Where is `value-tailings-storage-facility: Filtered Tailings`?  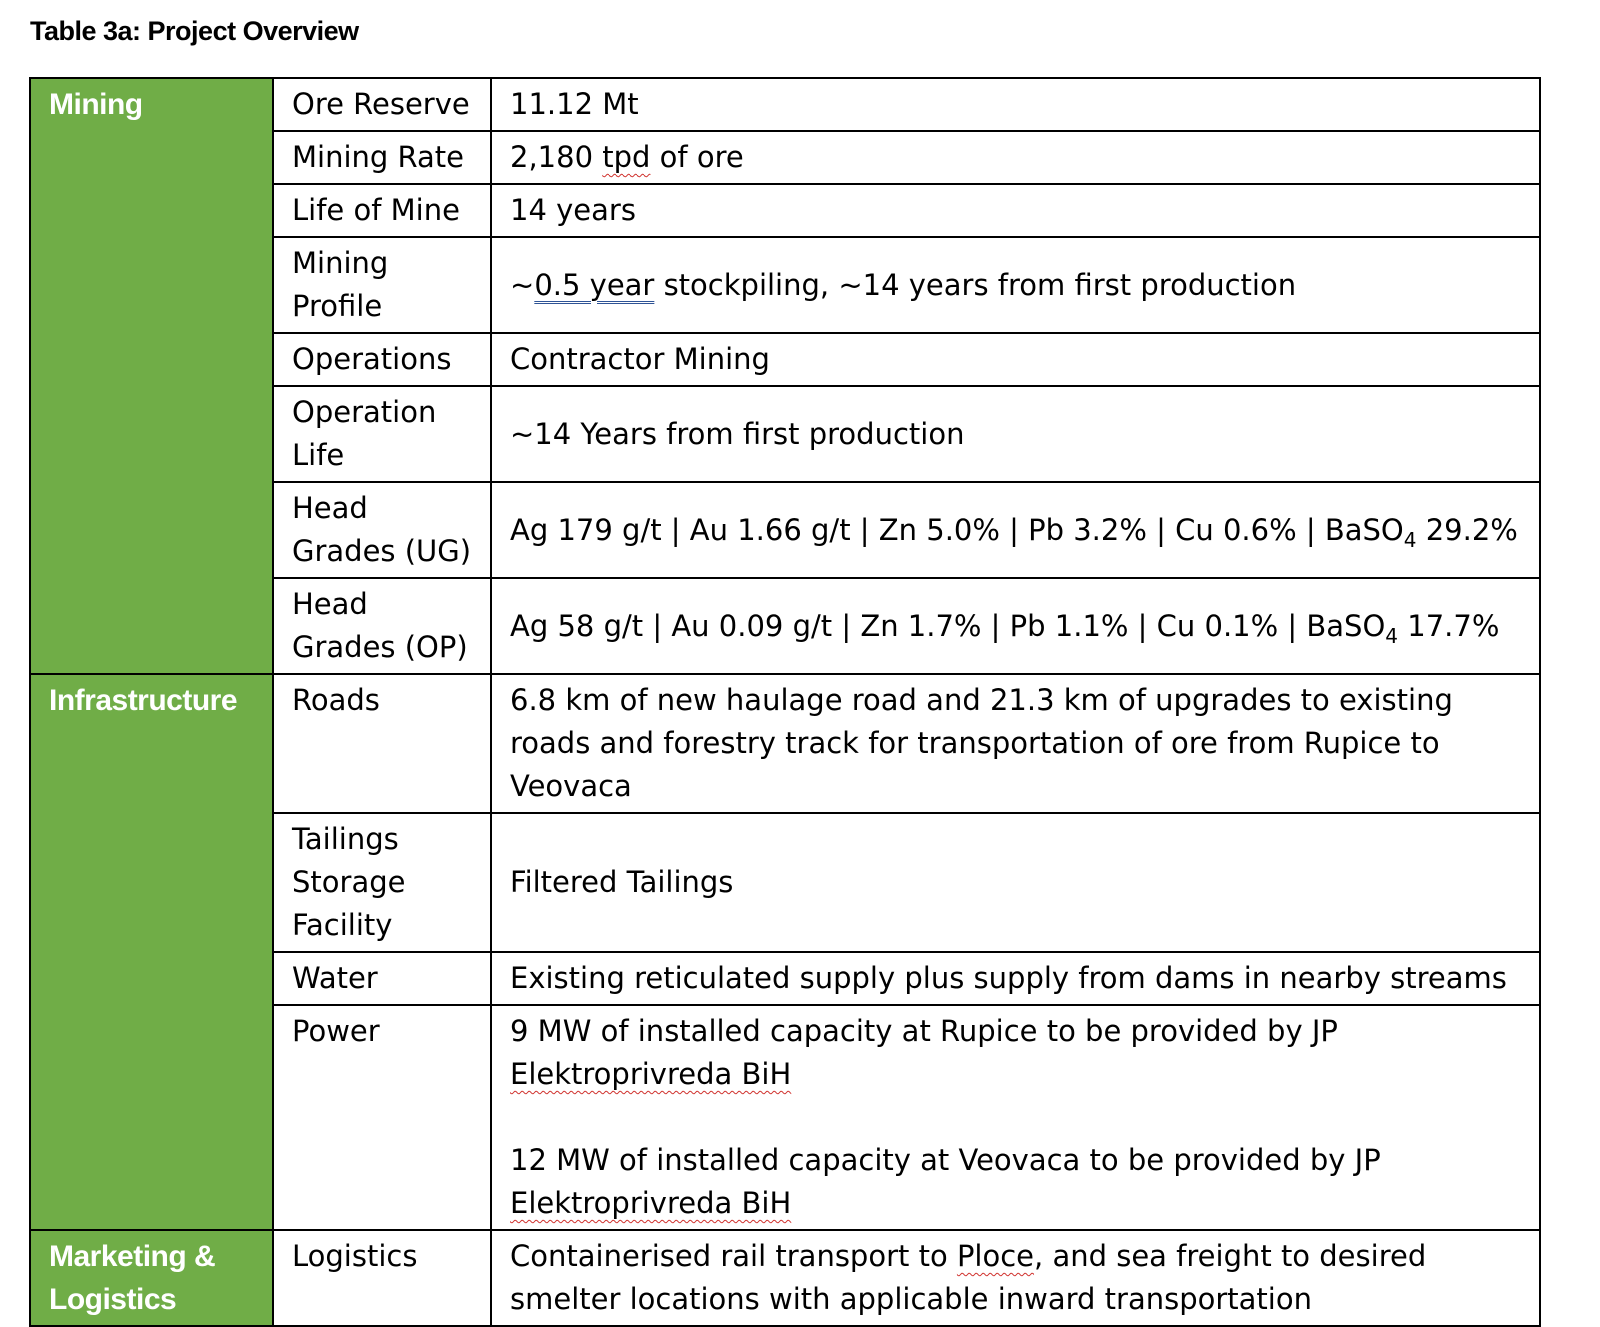 value-tailings-storage-facility: Filtered Tailings is located at coordinates (1015, 882).